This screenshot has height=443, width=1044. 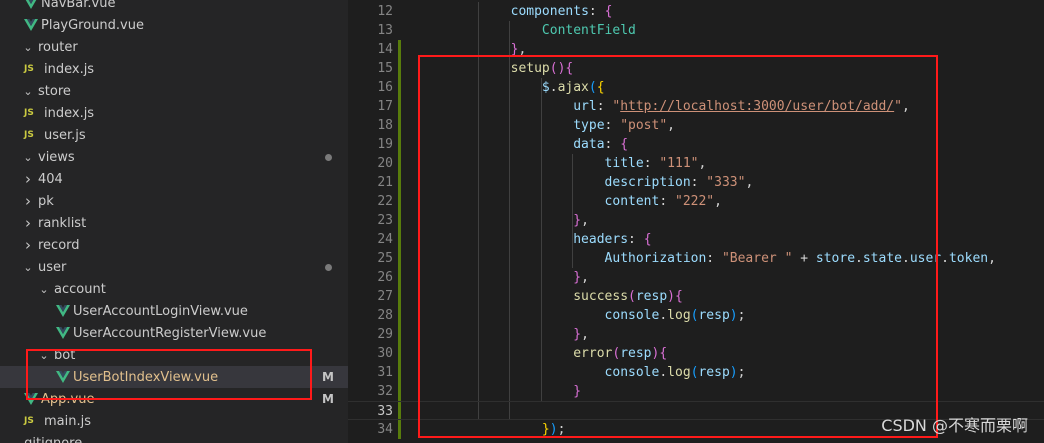 What do you see at coordinates (174, 223) in the screenshot?
I see `explorer-item: › ranklist` at bounding box center [174, 223].